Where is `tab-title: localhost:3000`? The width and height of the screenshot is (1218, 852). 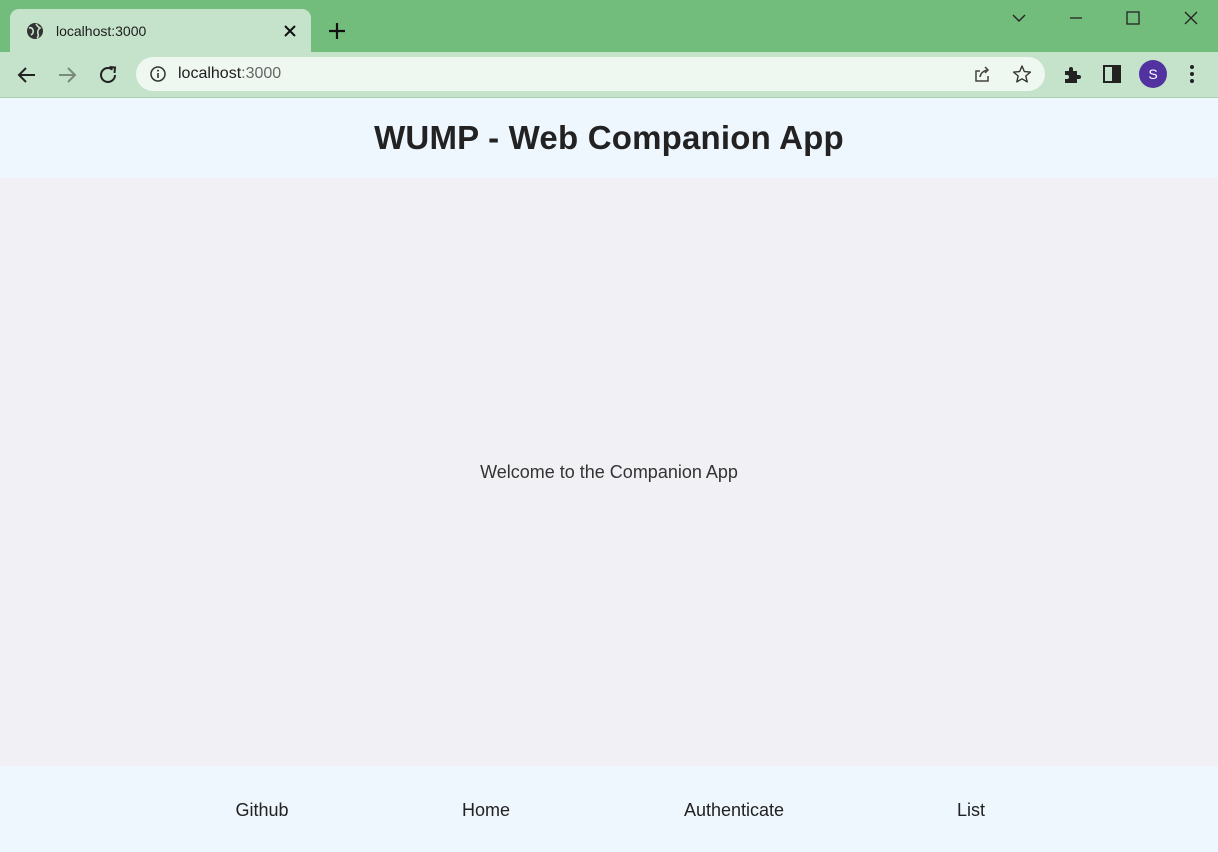 tab-title: localhost:3000 is located at coordinates (101, 31).